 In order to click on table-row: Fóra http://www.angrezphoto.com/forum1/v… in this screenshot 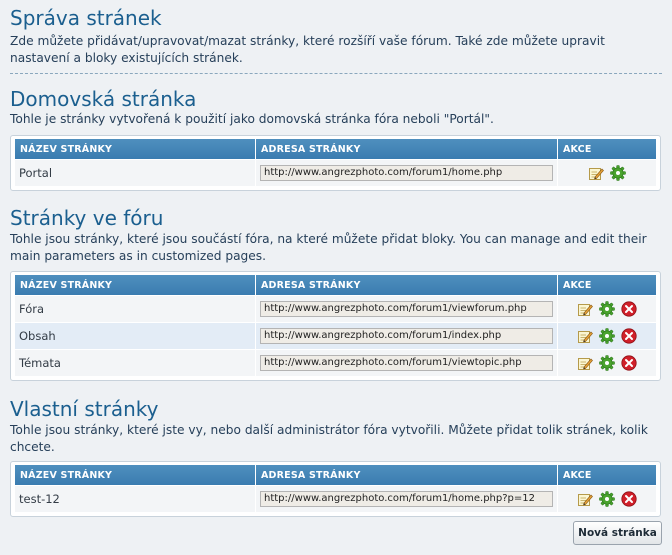, I will do `click(335, 308)`.